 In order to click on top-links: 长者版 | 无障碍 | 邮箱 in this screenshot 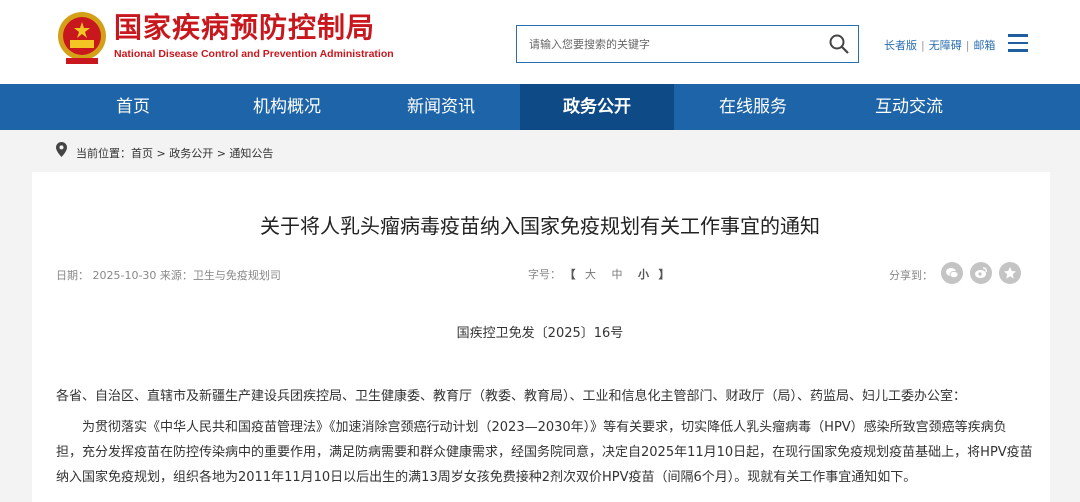, I will do `click(940, 45)`.